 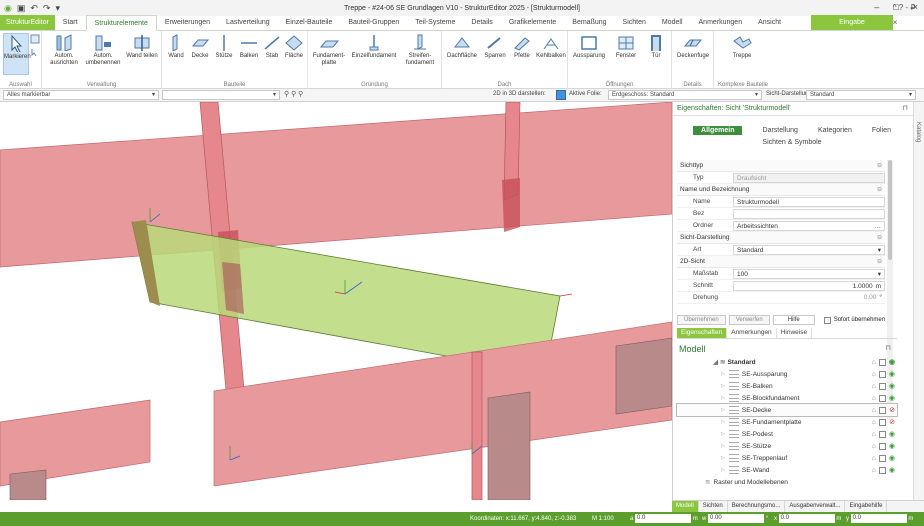 I want to click on schnitt-field: 1.0000 m, so click(x=809, y=285).